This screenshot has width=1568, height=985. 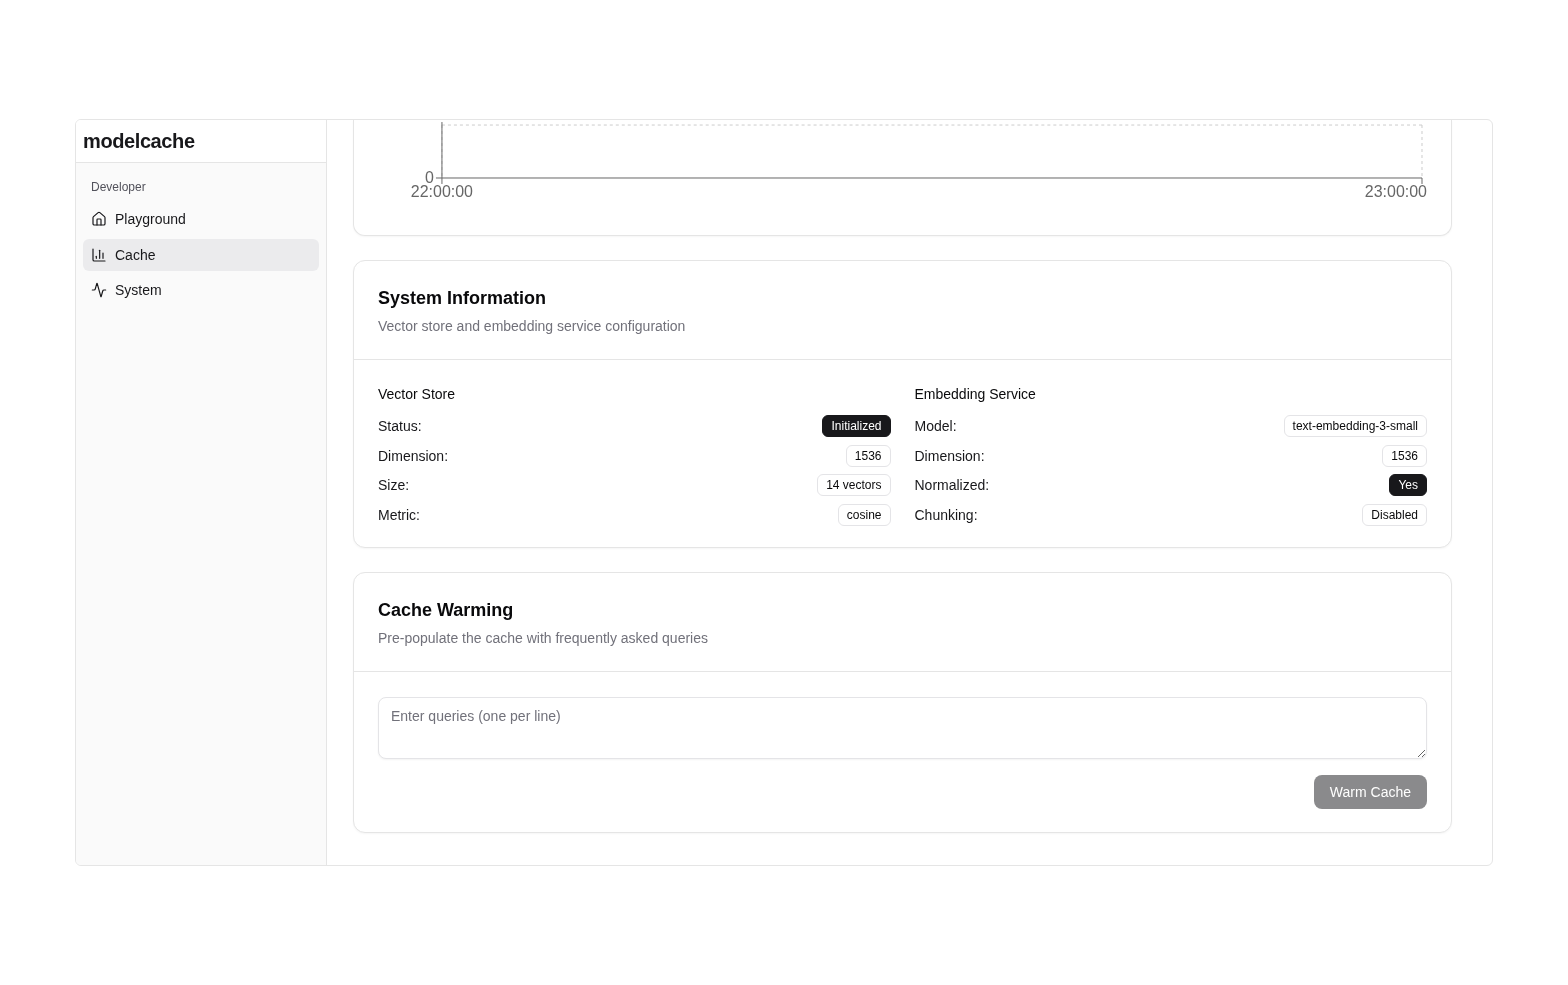 I want to click on card-title: Cache Warming, so click(x=446, y=610).